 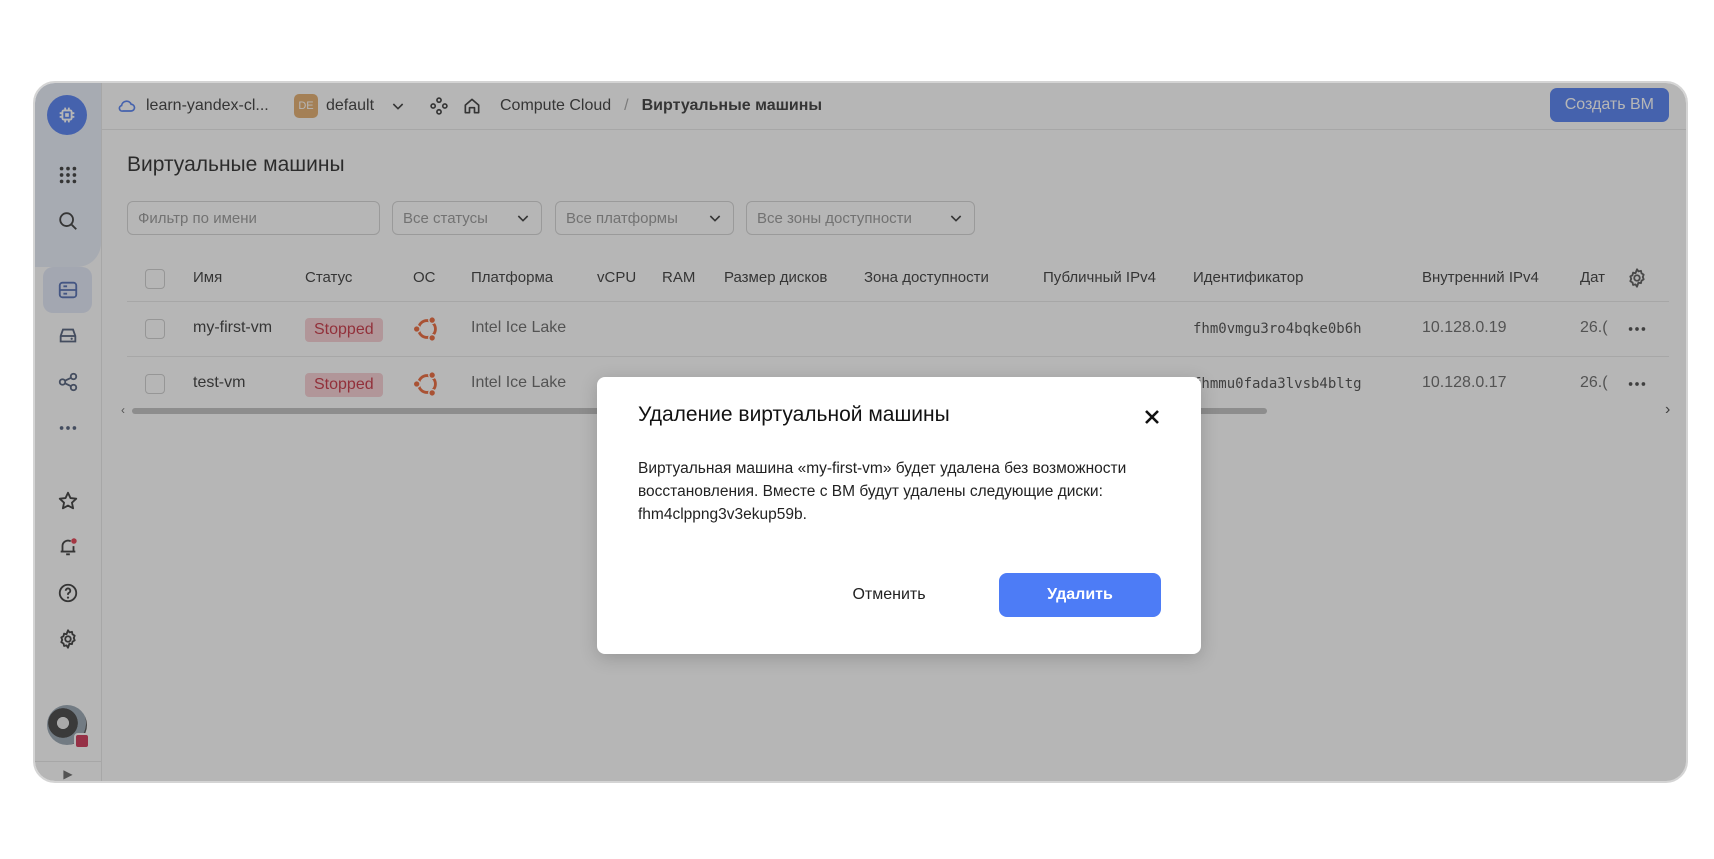 What do you see at coordinates (1080, 595) in the screenshot?
I see `delete-button: Удалить` at bounding box center [1080, 595].